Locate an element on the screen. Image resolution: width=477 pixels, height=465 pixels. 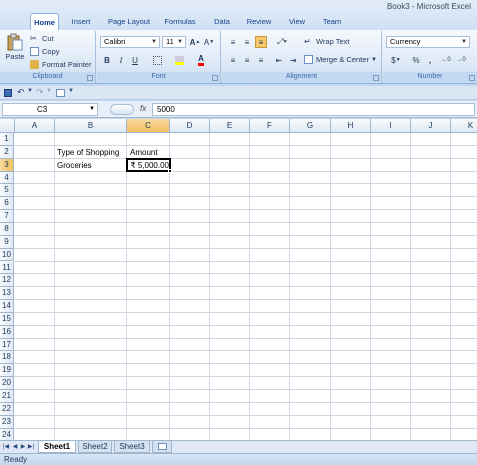
row-header-12: 12 is located at coordinates (7, 281).